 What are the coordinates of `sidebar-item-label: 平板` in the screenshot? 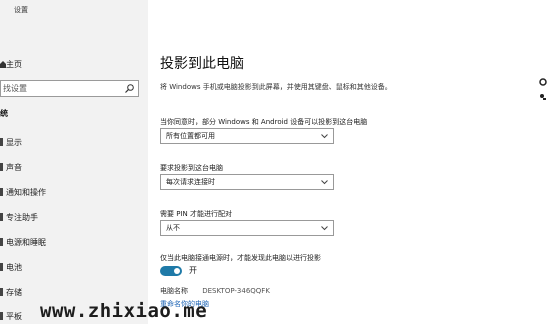 It's located at (14, 316).